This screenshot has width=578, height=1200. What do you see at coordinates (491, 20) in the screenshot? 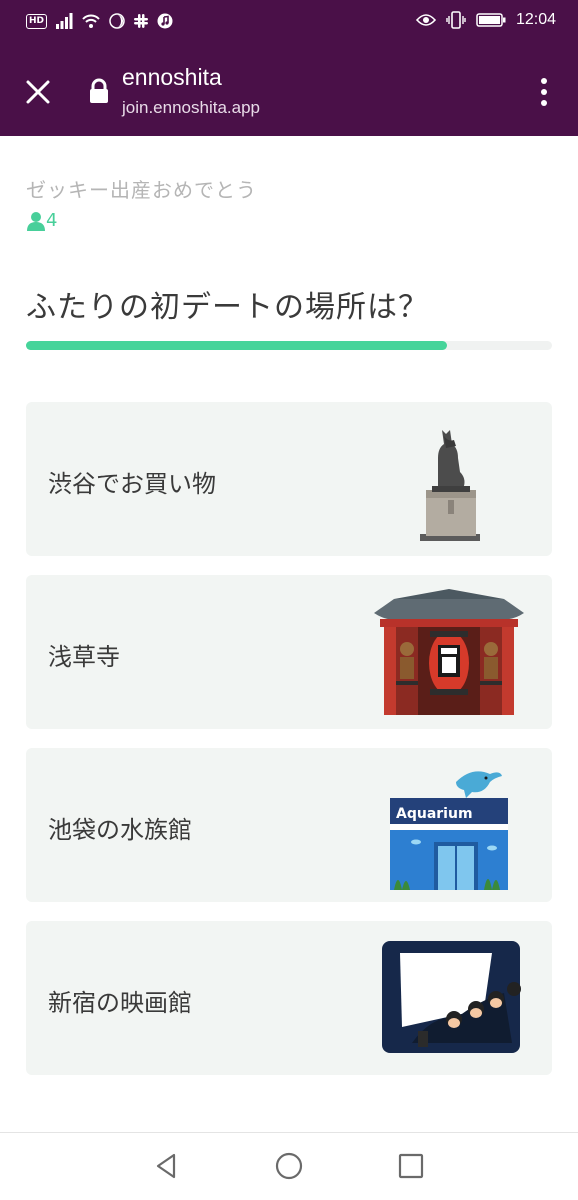
I see `battery-icon` at bounding box center [491, 20].